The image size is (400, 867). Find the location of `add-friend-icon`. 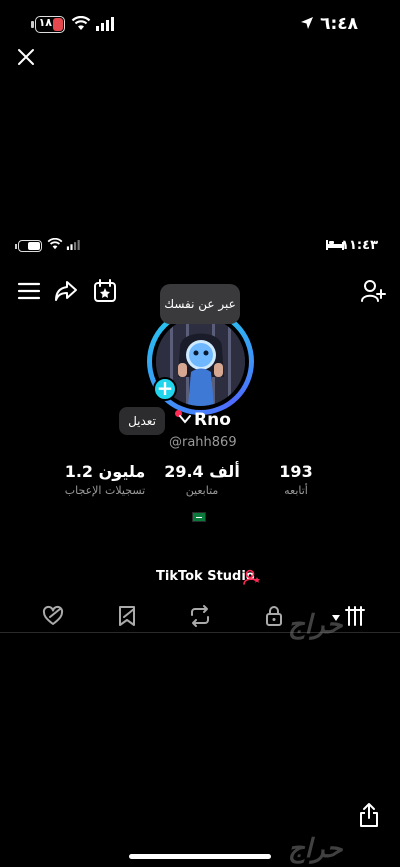

add-friend-icon is located at coordinates (373, 291).